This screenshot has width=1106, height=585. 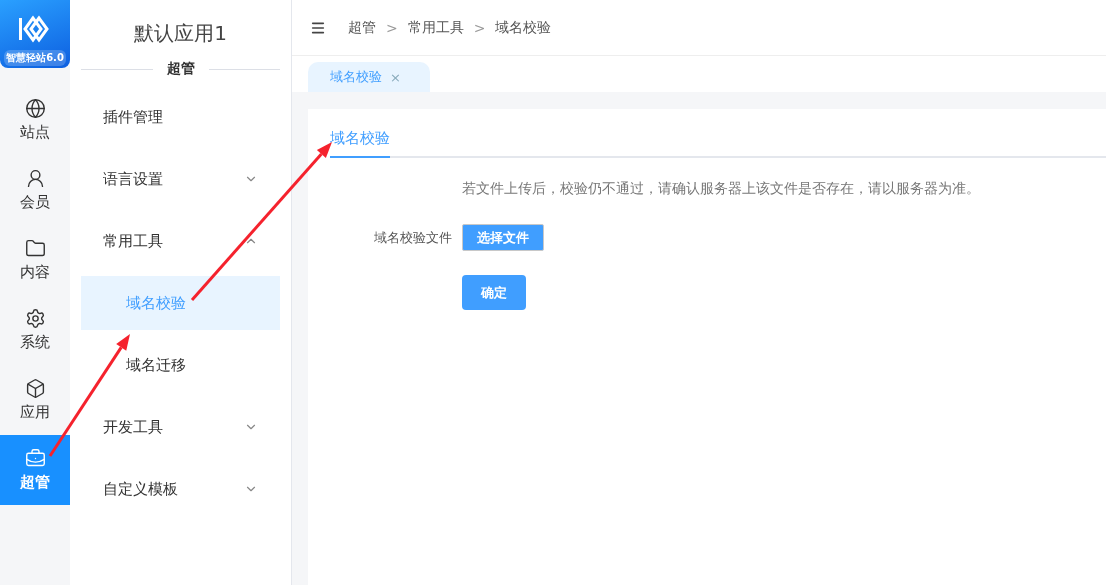 What do you see at coordinates (180, 365) in the screenshot?
I see `submenu-item: 域名迁移` at bounding box center [180, 365].